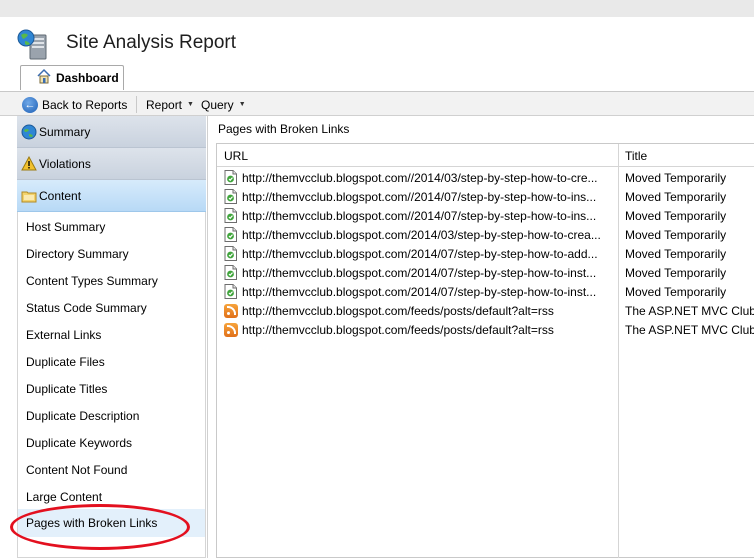 The width and height of the screenshot is (754, 558). What do you see at coordinates (29, 163) in the screenshot?
I see `warning-icon` at bounding box center [29, 163].